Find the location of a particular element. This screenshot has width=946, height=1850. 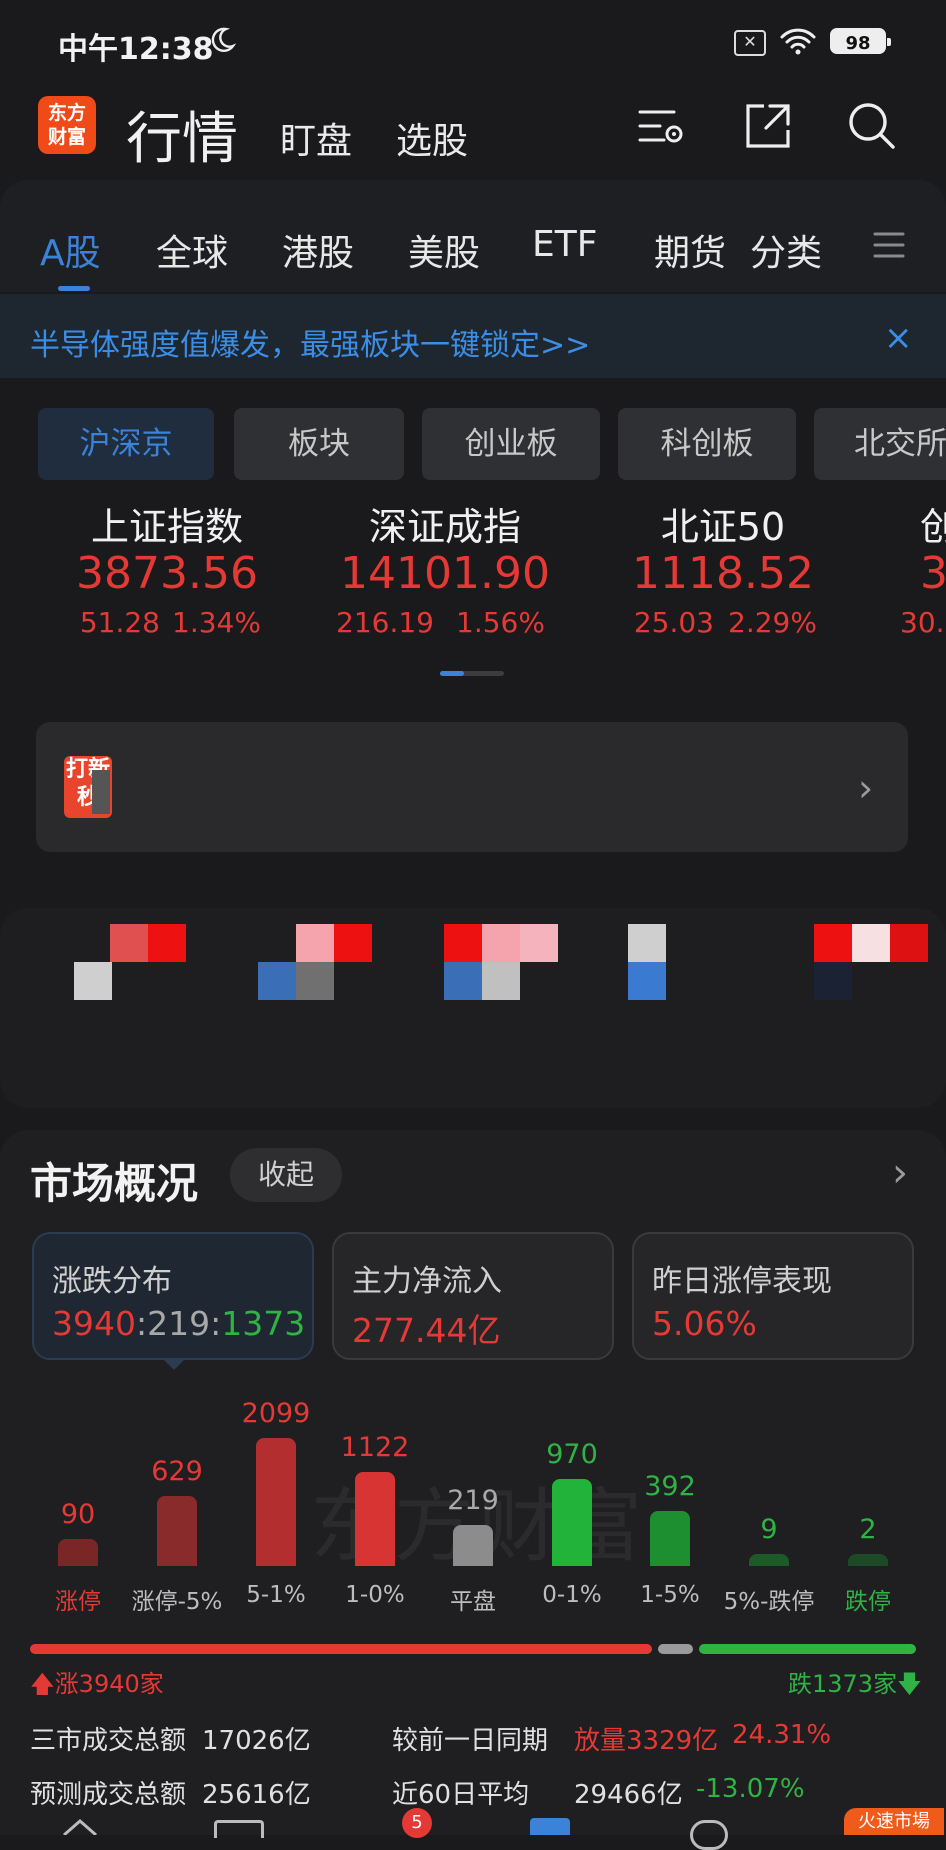

index-pct: 2.29% is located at coordinates (772, 622).